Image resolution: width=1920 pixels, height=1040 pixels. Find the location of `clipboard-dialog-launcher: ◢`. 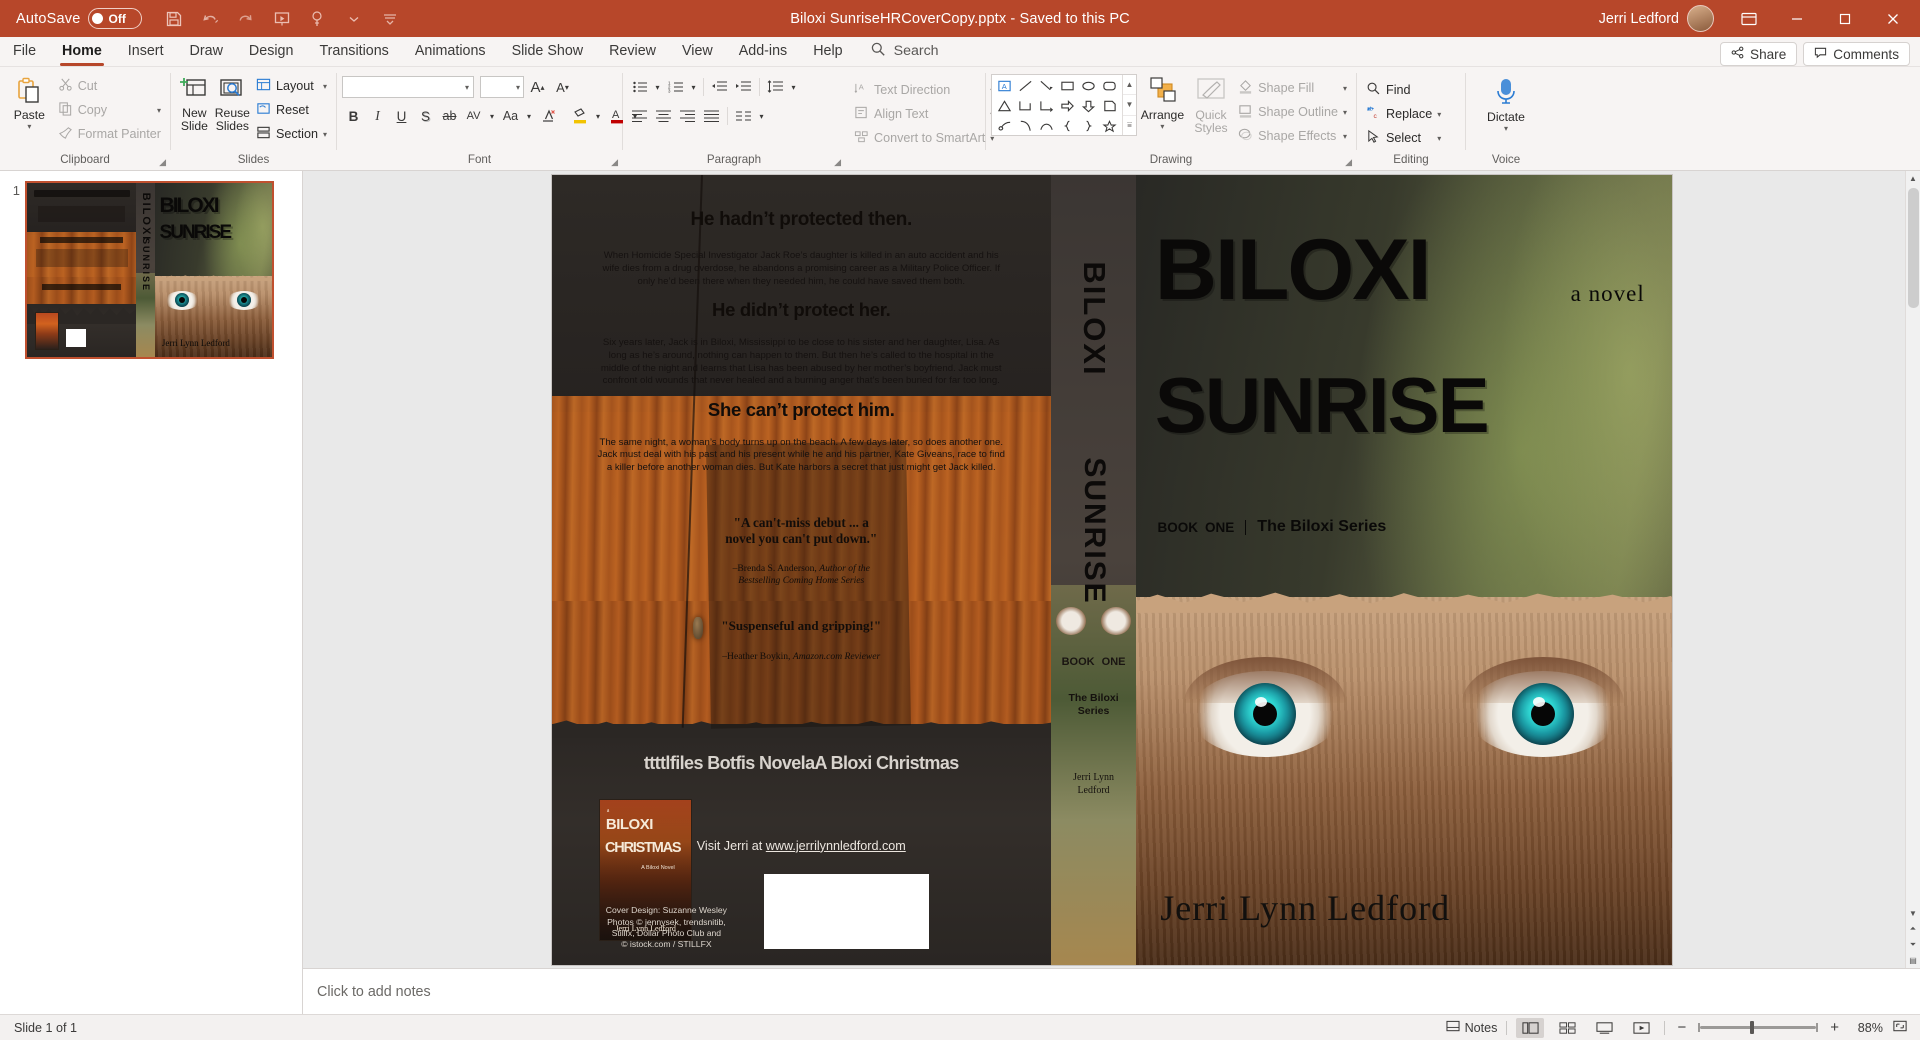

clipboard-dialog-launcher: ◢ is located at coordinates (162, 162).